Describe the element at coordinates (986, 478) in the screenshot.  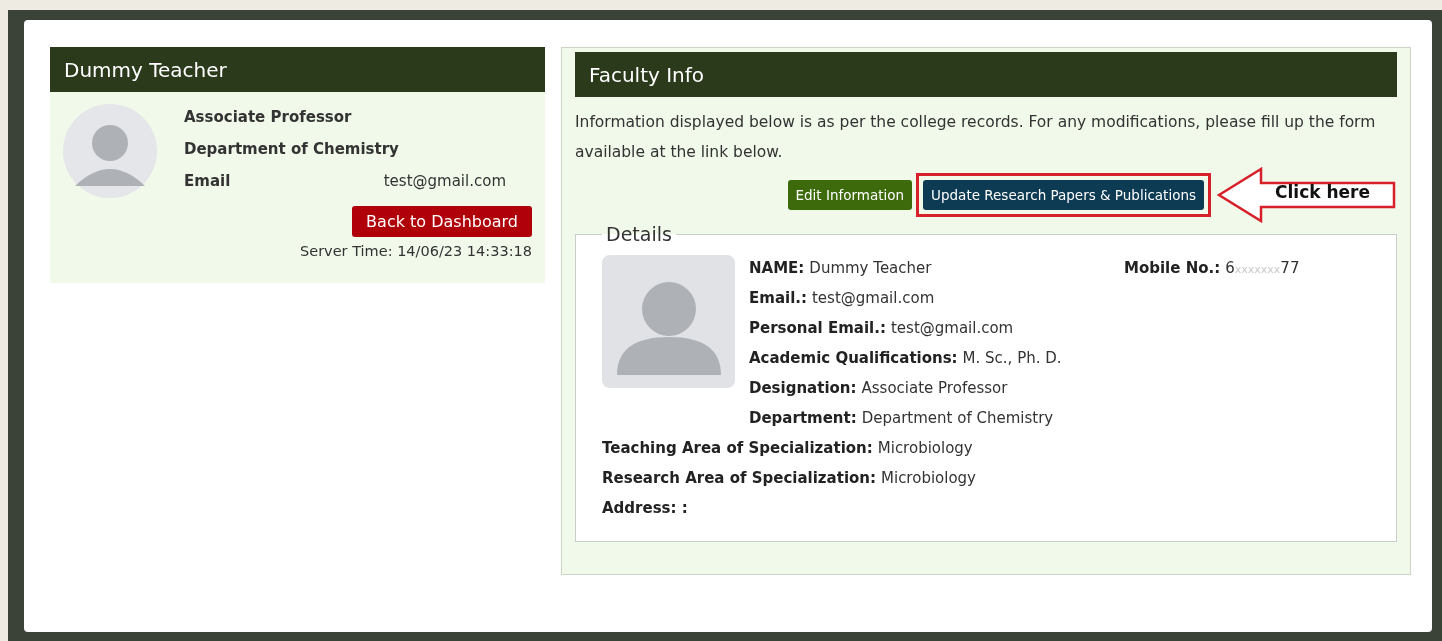
I see `detail-field: Research Area of Specialization: Microbiology` at that location.